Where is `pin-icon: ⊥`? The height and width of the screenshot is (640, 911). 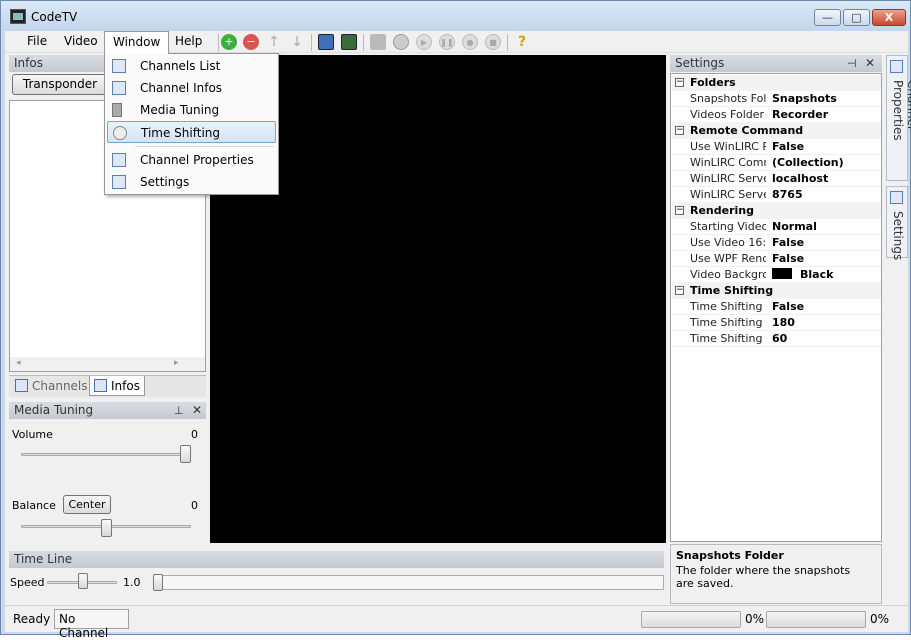 pin-icon: ⊥ is located at coordinates (179, 410).